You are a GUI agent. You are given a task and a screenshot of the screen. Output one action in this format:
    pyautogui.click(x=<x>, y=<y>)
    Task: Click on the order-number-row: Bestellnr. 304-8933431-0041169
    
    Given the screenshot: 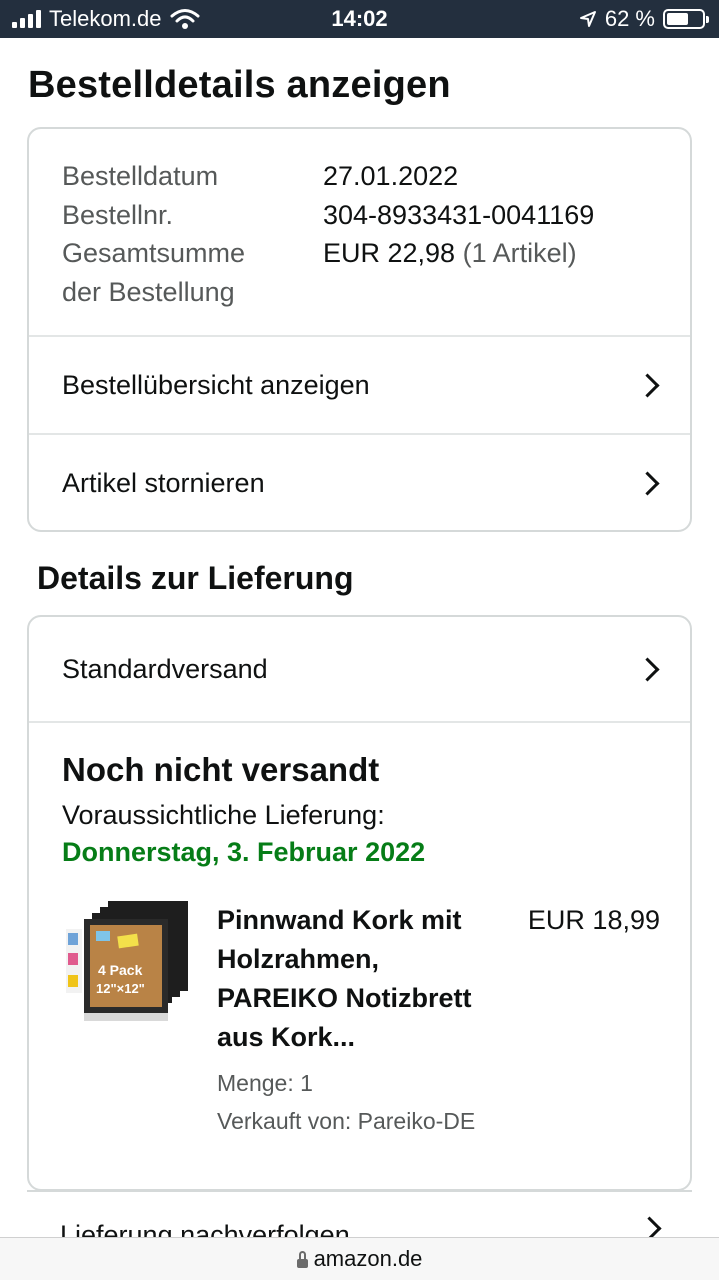 What is the action you would take?
    pyautogui.click(x=360, y=215)
    